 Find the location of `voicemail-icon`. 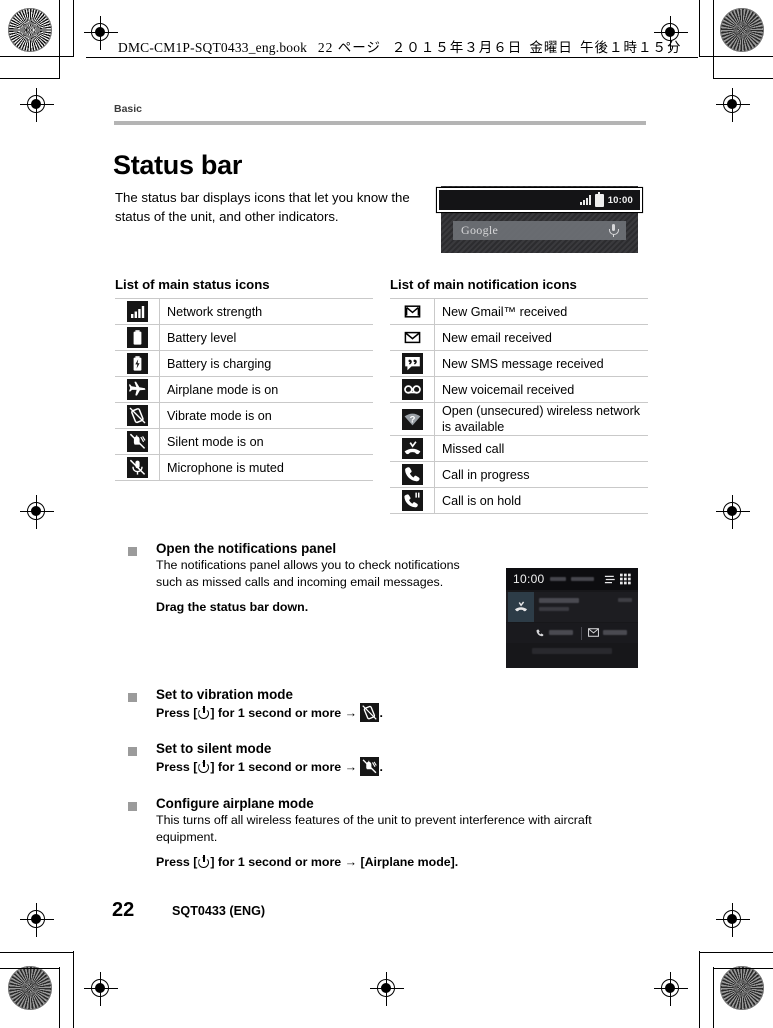

voicemail-icon is located at coordinates (412, 389).